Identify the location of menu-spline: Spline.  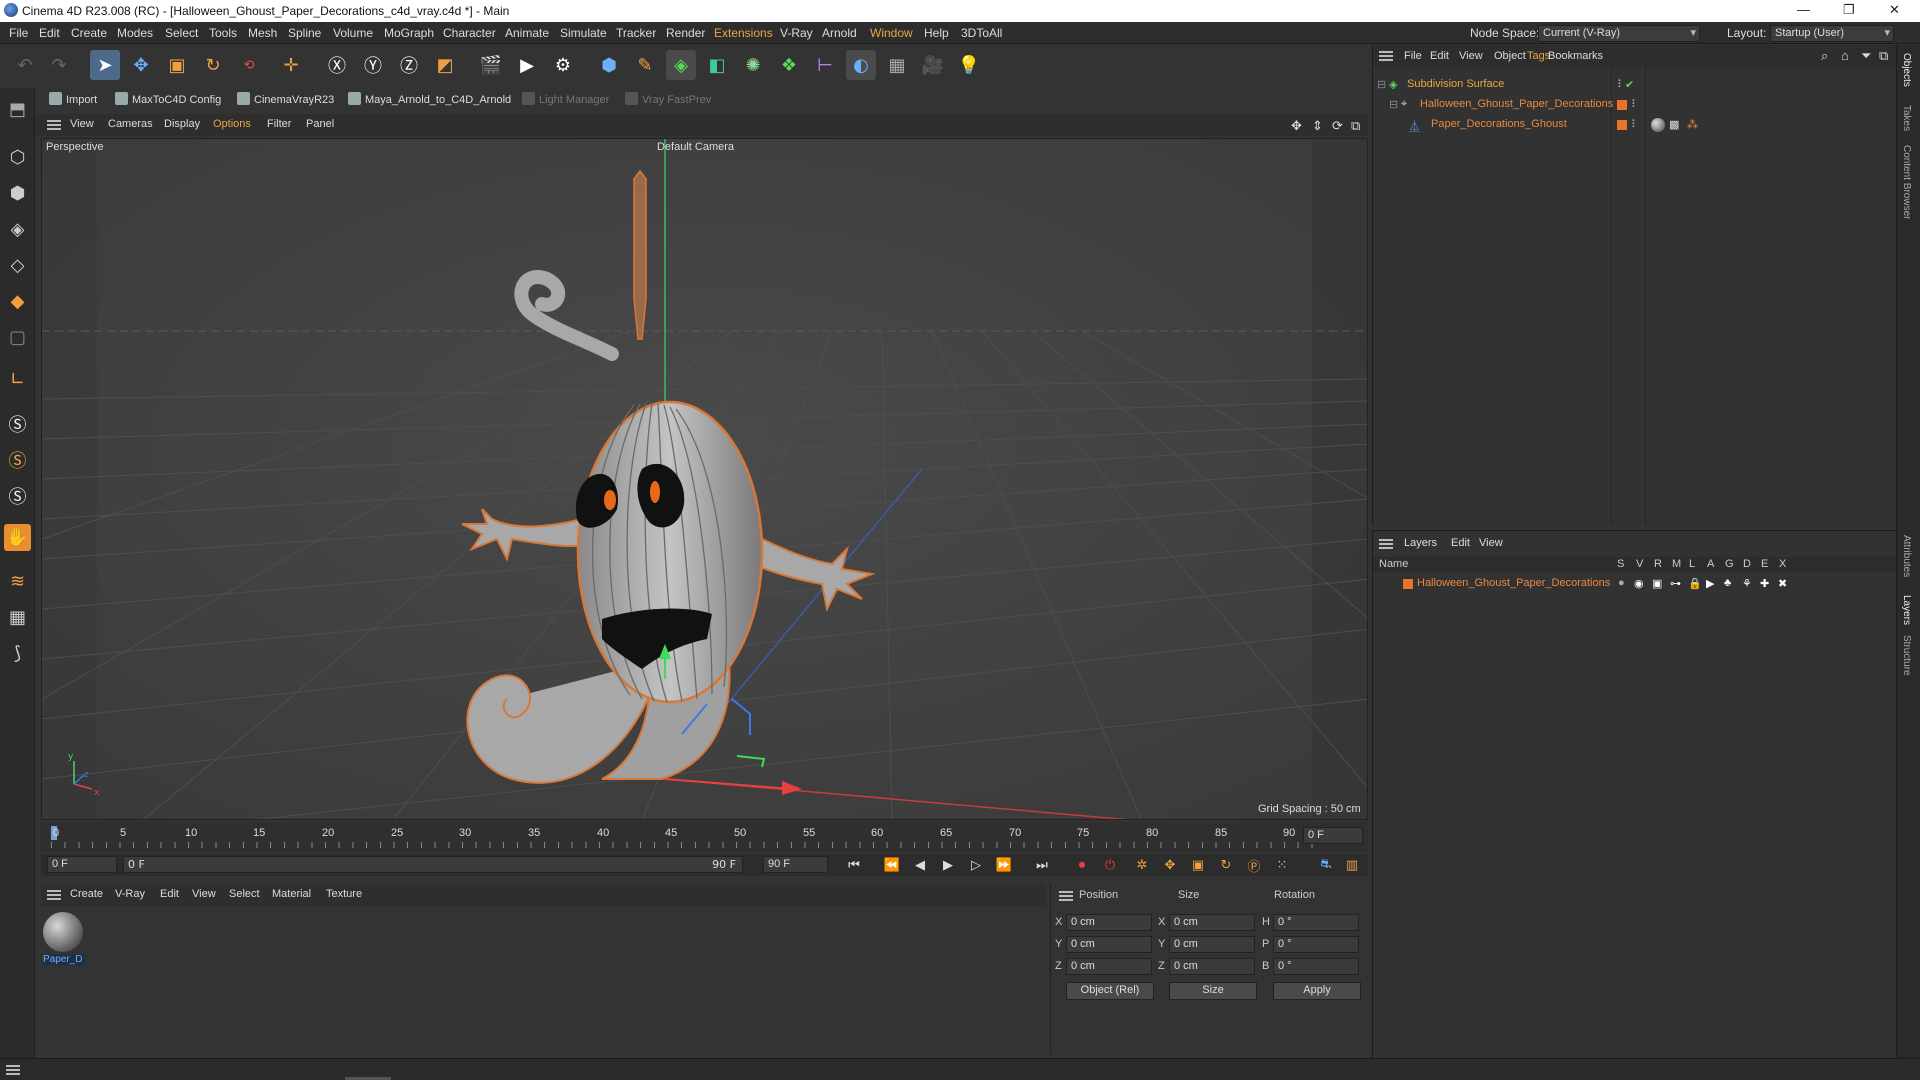
(304, 33).